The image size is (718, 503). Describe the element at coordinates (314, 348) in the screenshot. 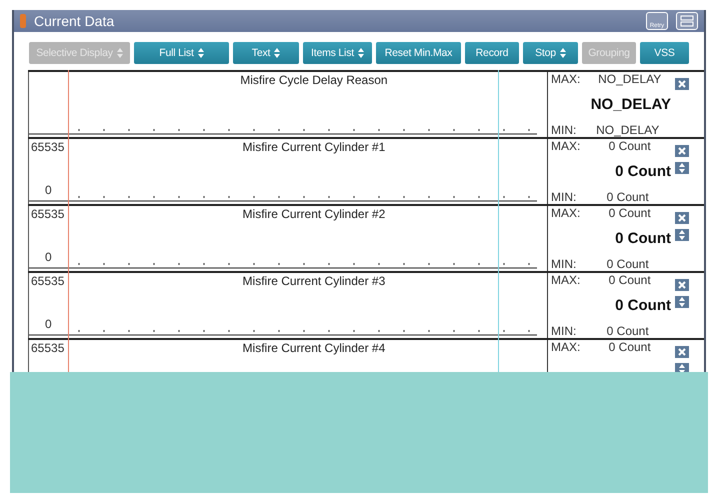

I see `graph-title: Misfire Current Cylinder #4` at that location.